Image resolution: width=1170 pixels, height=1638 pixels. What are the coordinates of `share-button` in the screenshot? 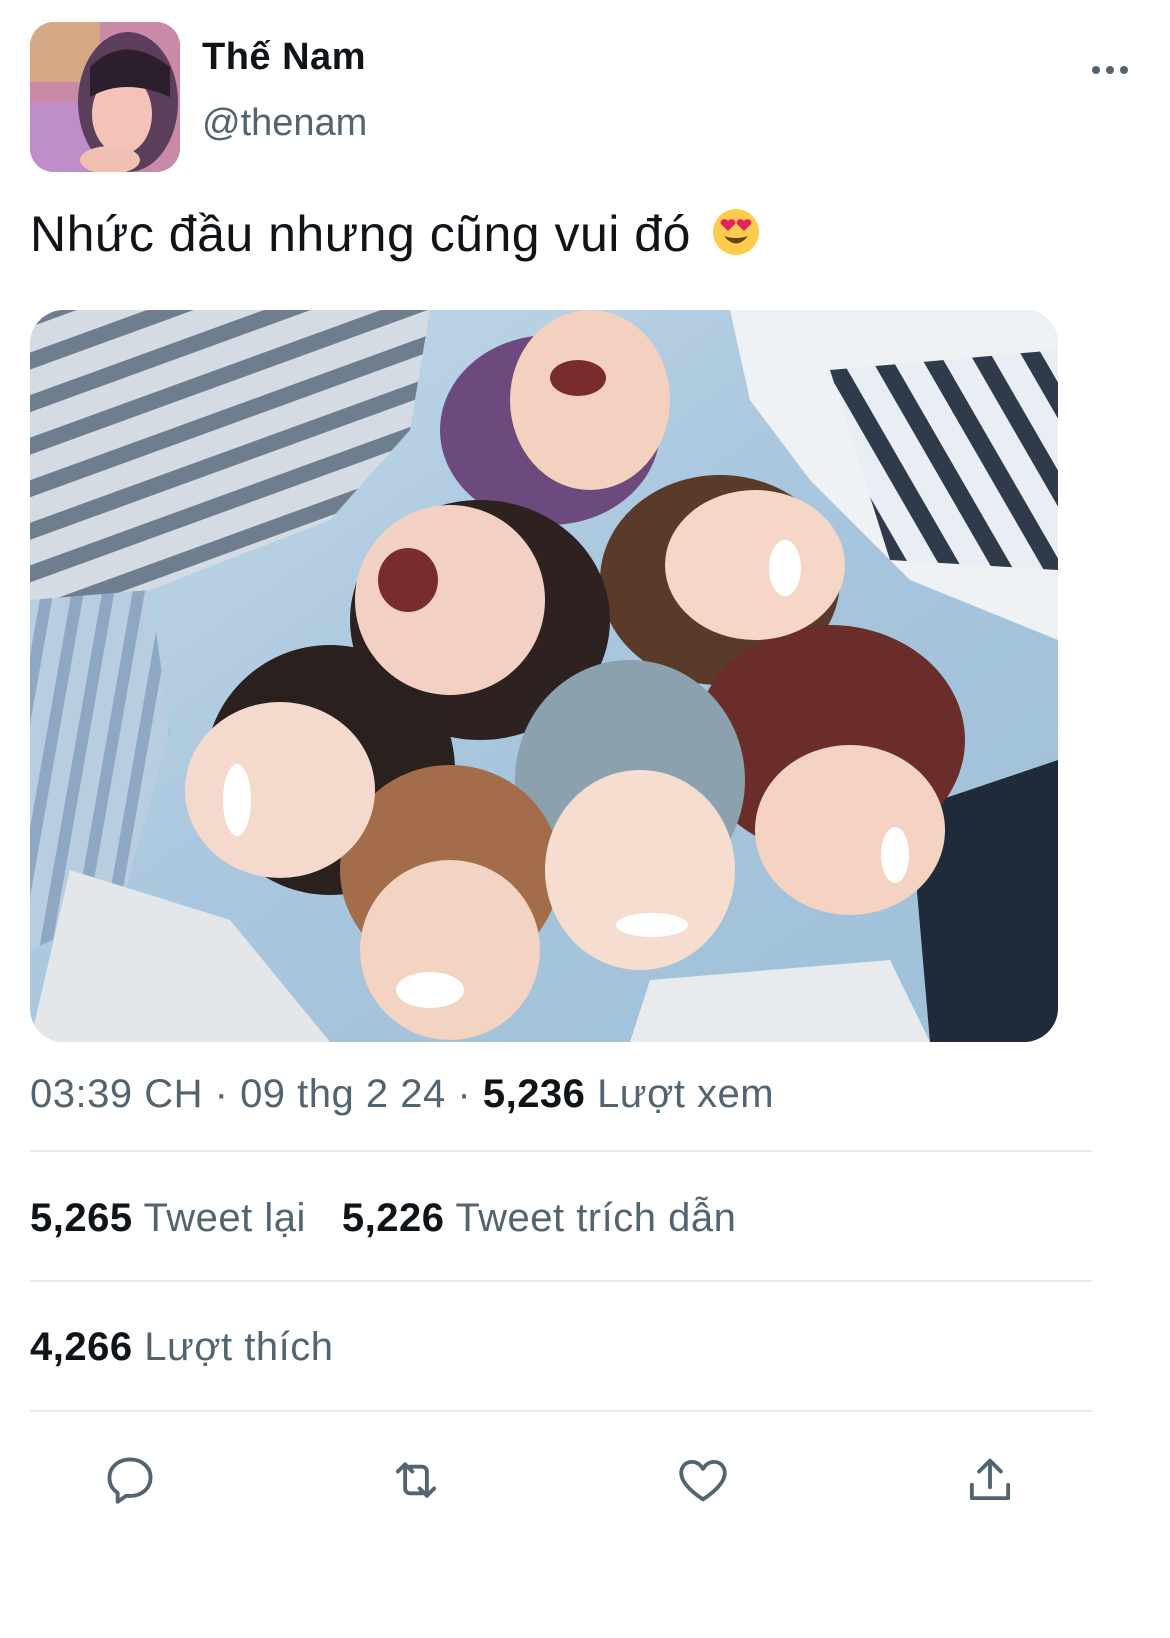 It's located at (990, 1480).